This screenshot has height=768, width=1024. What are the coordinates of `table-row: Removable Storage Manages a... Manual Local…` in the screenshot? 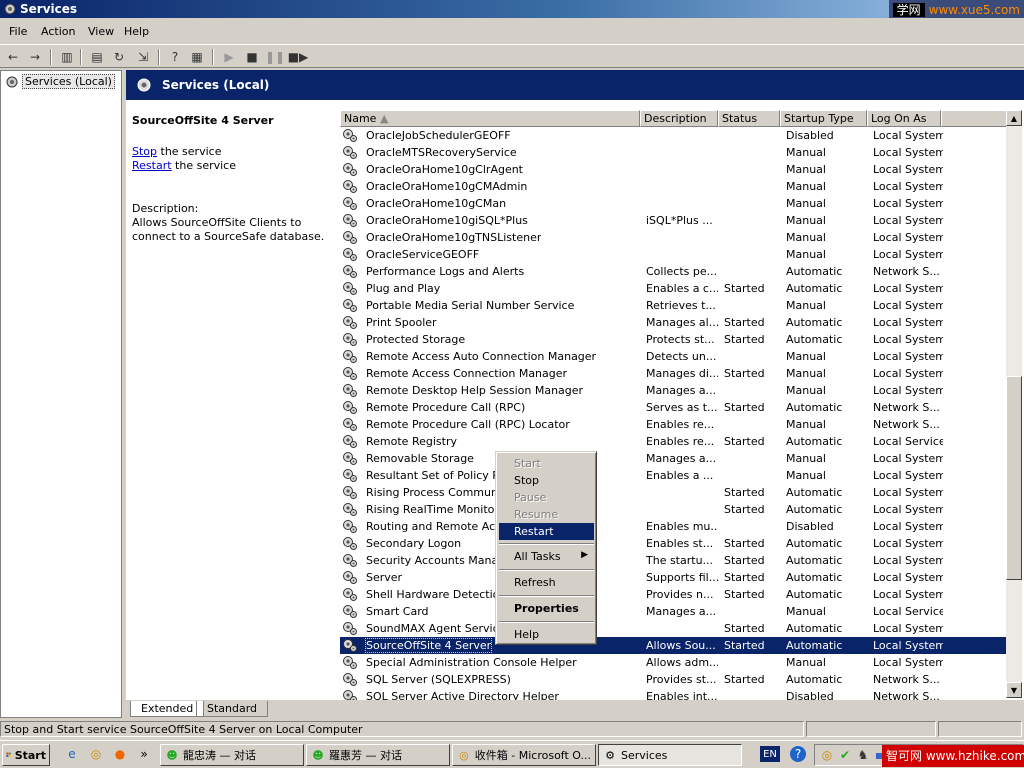 It's located at (675, 458).